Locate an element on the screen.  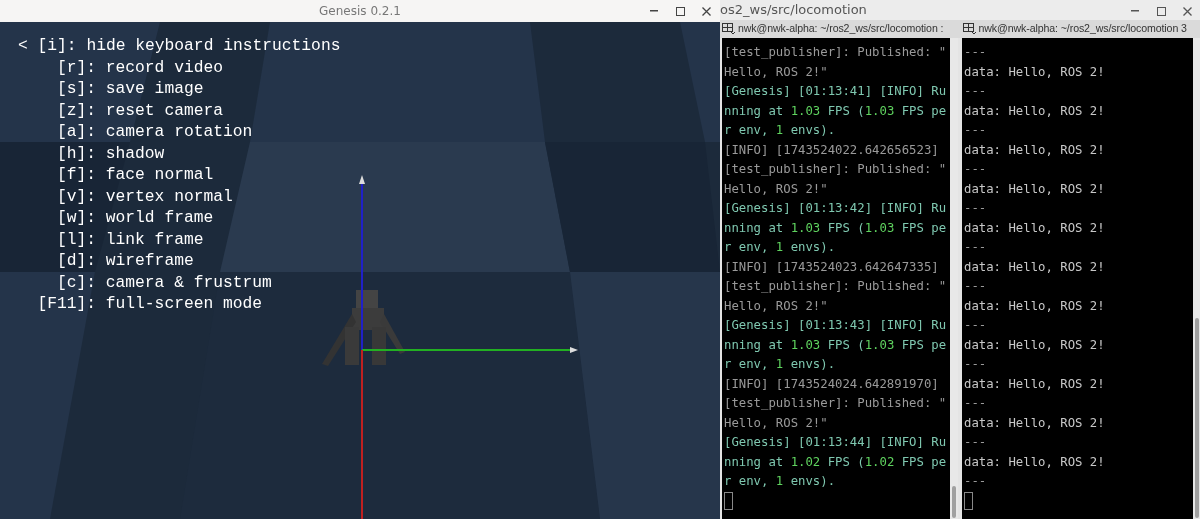
instruction-line: [l]: link frame is located at coordinates (130, 239).